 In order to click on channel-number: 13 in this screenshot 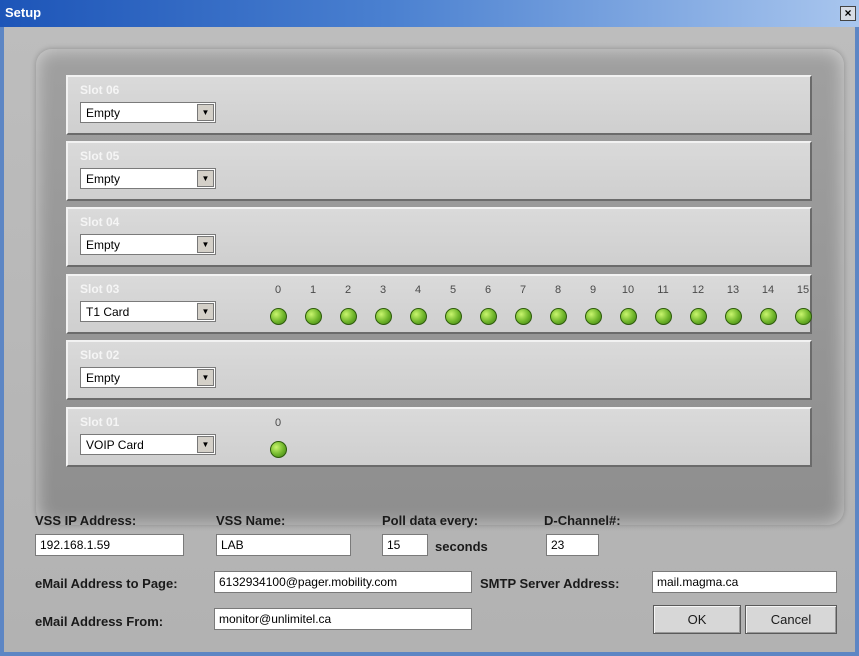, I will do `click(733, 290)`.